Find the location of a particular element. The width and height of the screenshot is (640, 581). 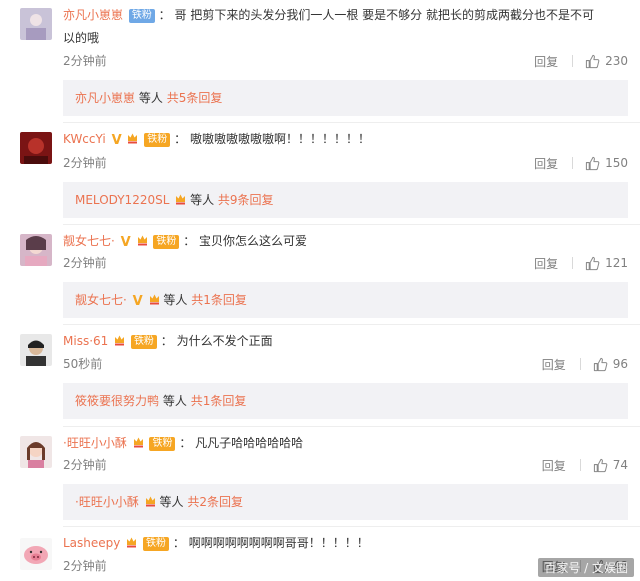

comment-text: 嗷嗷嗷嗷嗷嗷嗷啊！！！！！！！ is located at coordinates (279, 139).